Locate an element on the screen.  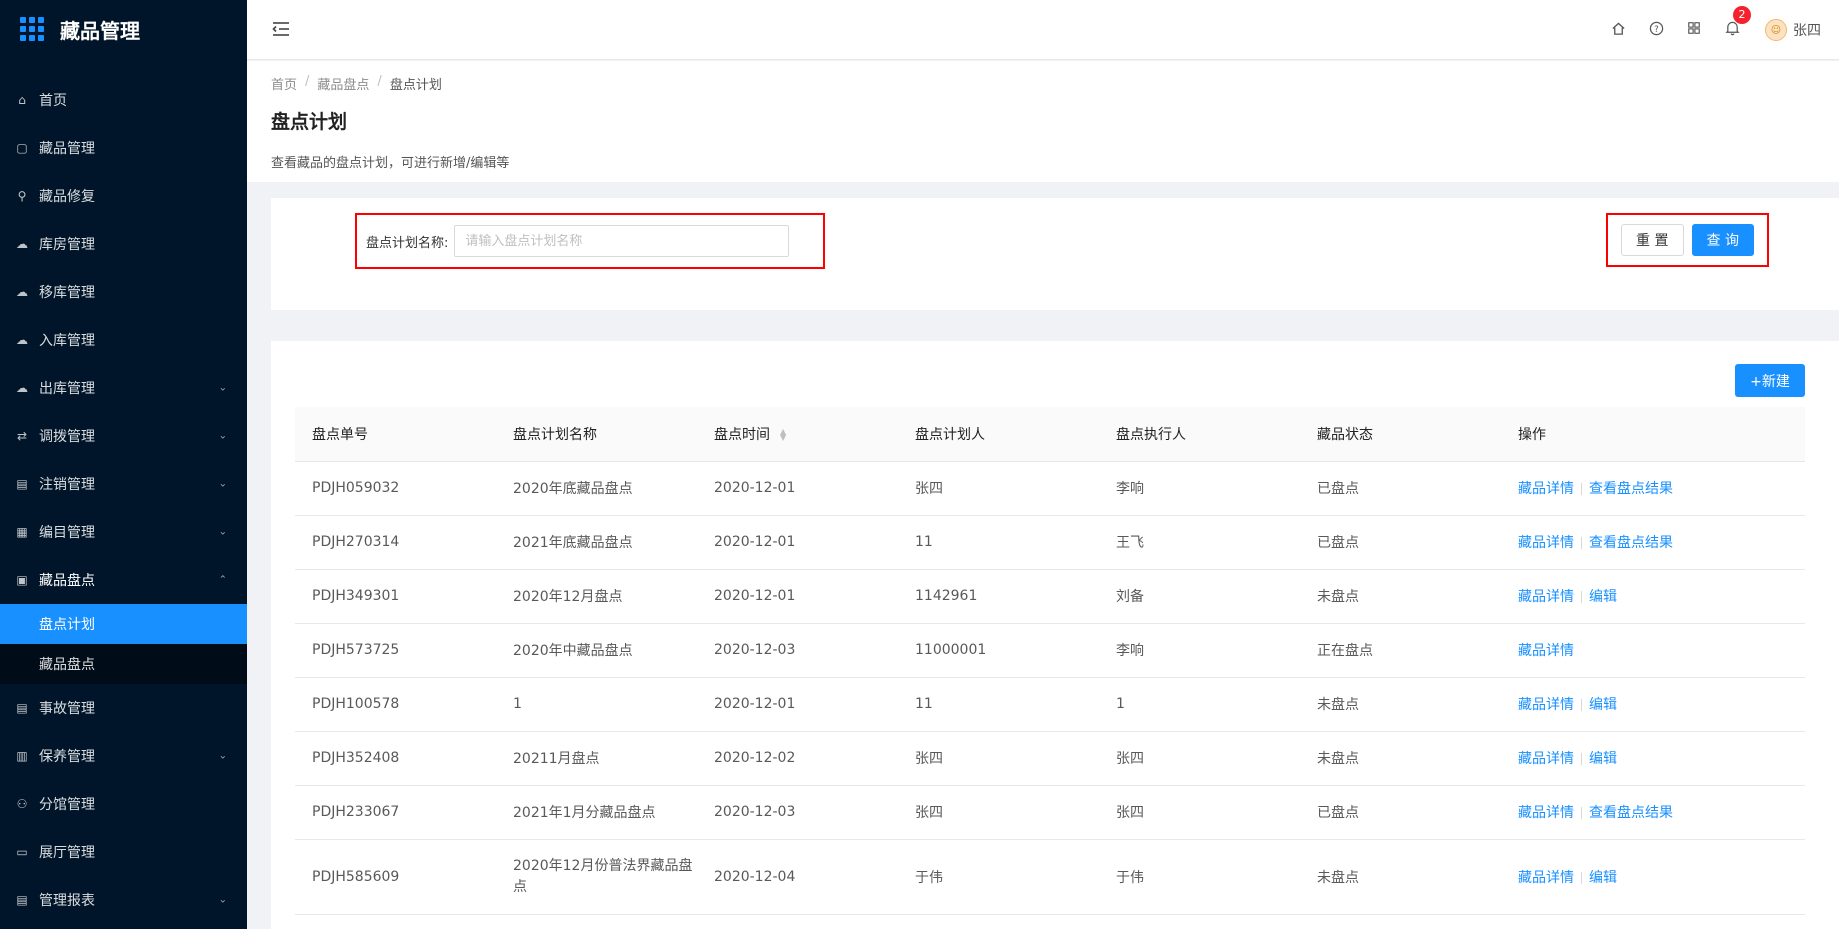
col-header-actions: 操作 is located at coordinates (1653, 434).